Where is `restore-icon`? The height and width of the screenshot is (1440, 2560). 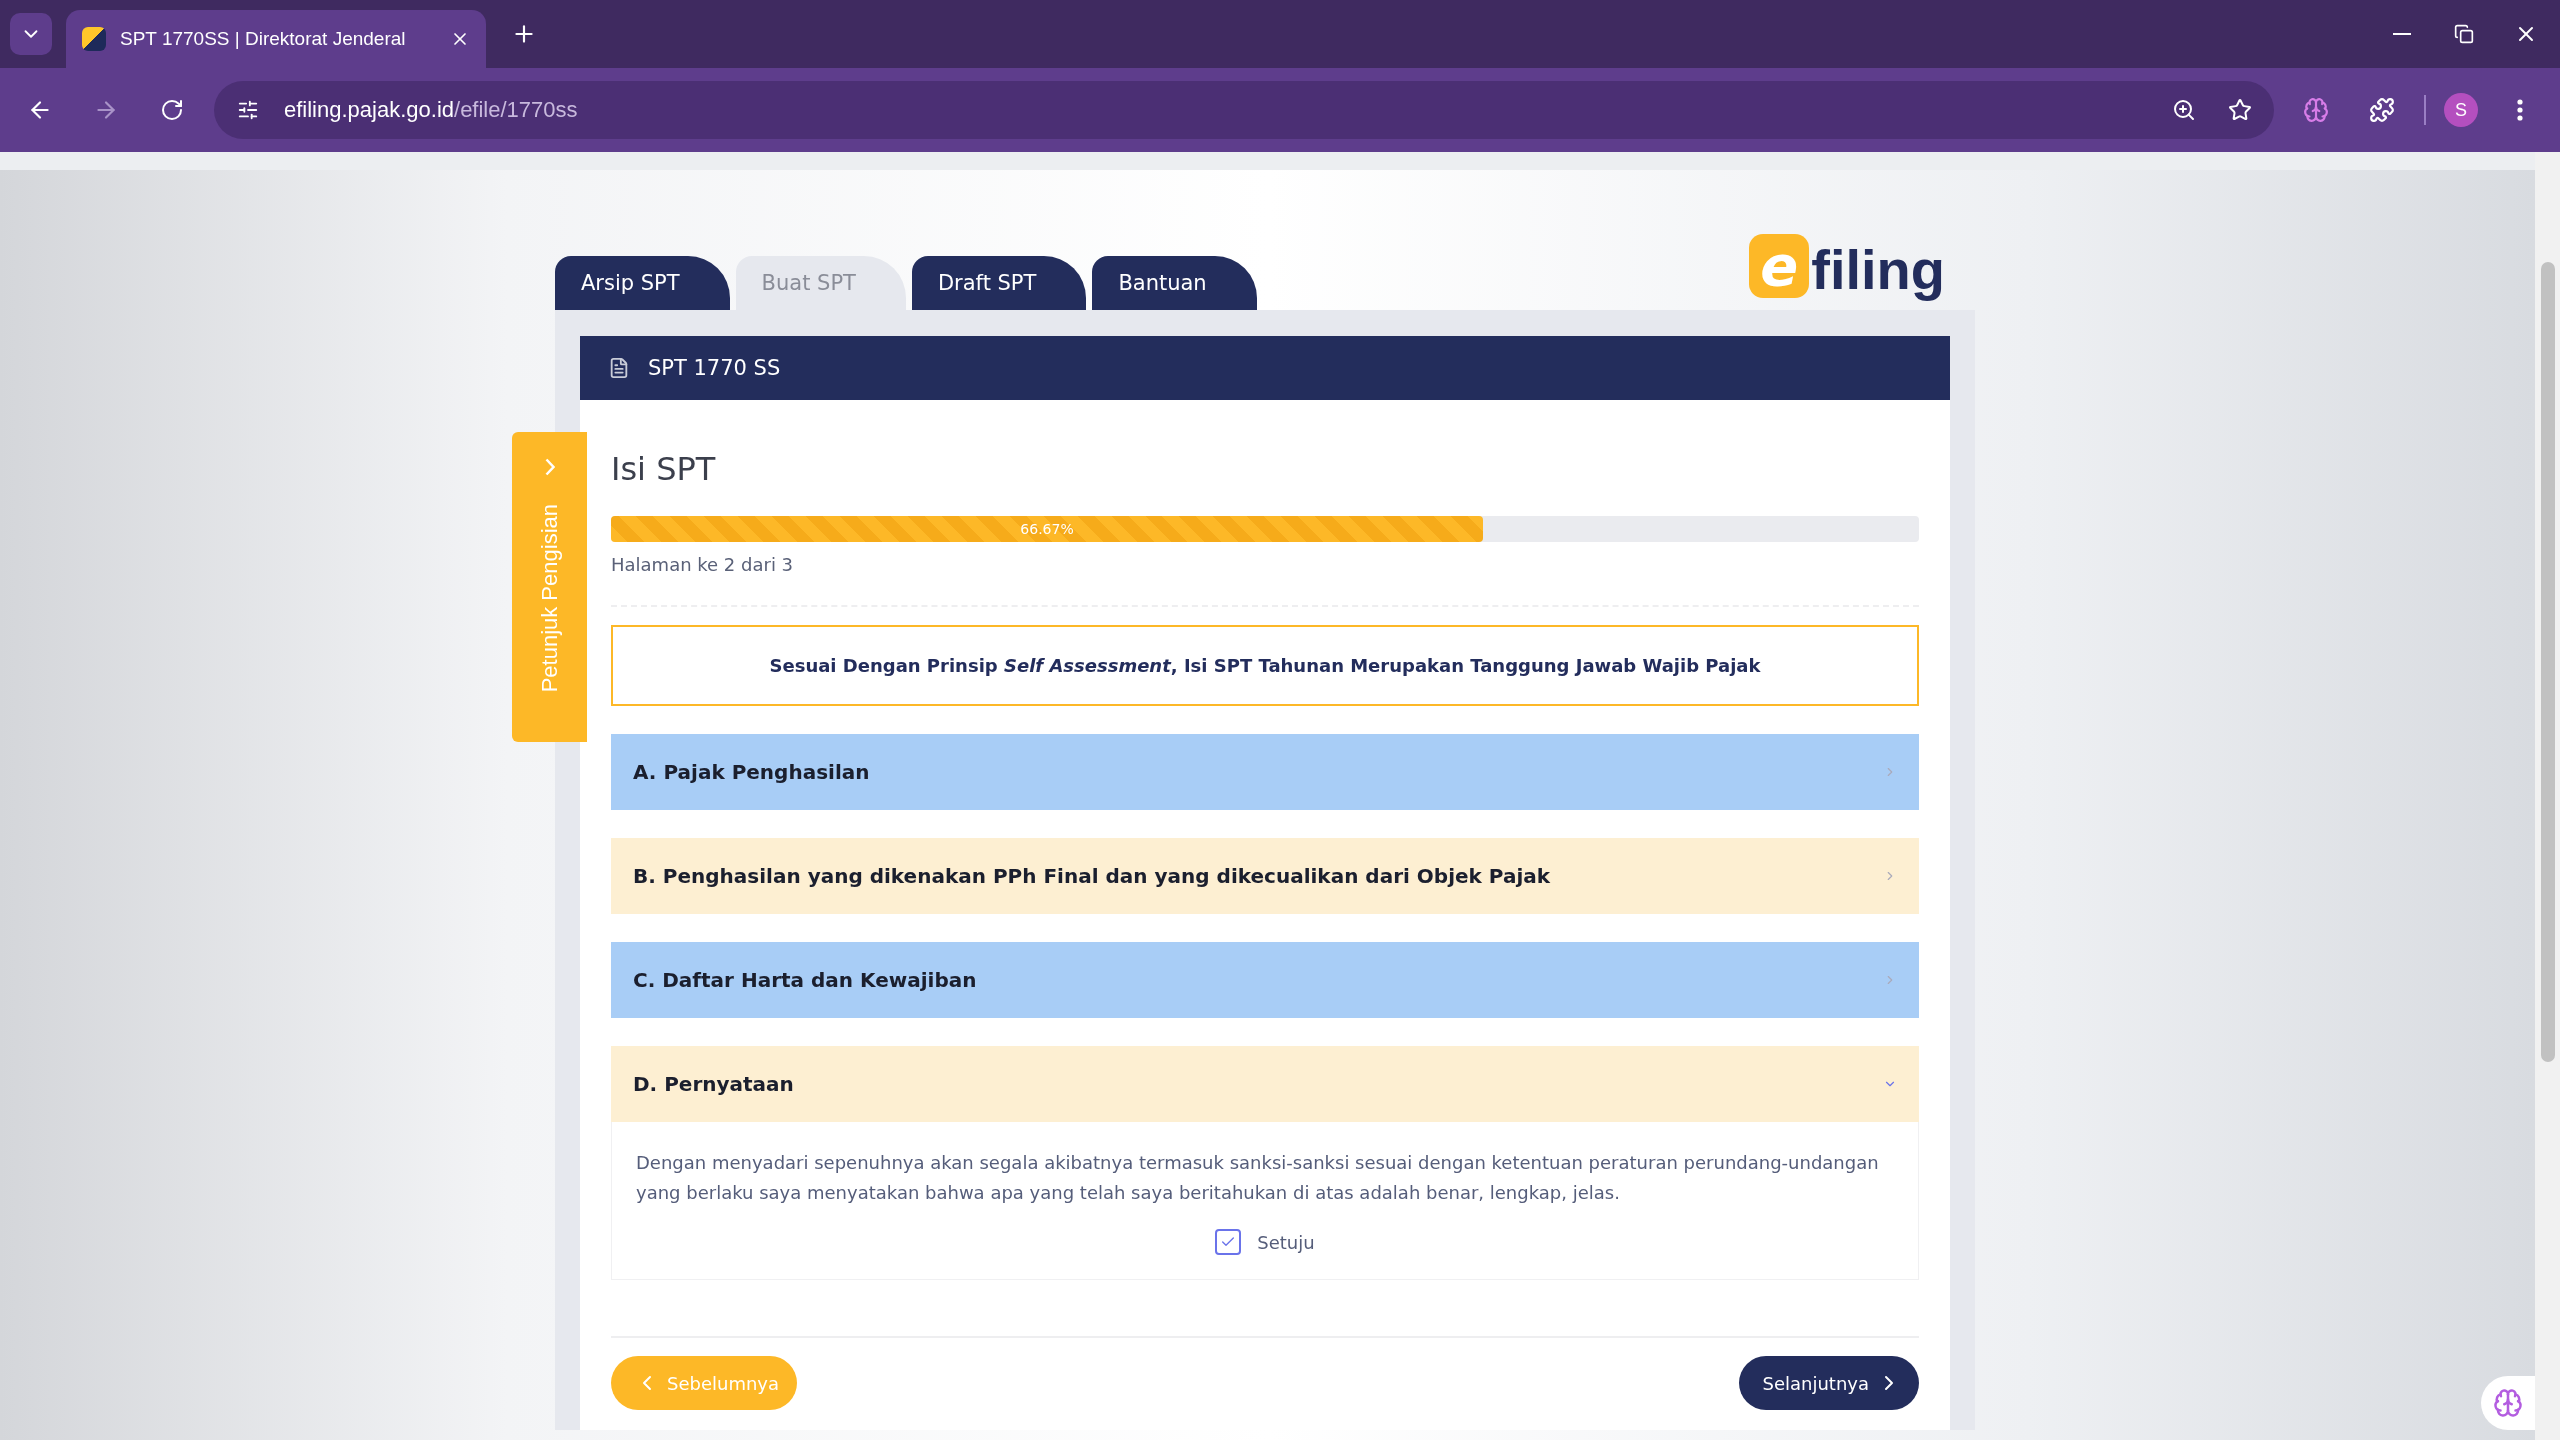 restore-icon is located at coordinates (2464, 34).